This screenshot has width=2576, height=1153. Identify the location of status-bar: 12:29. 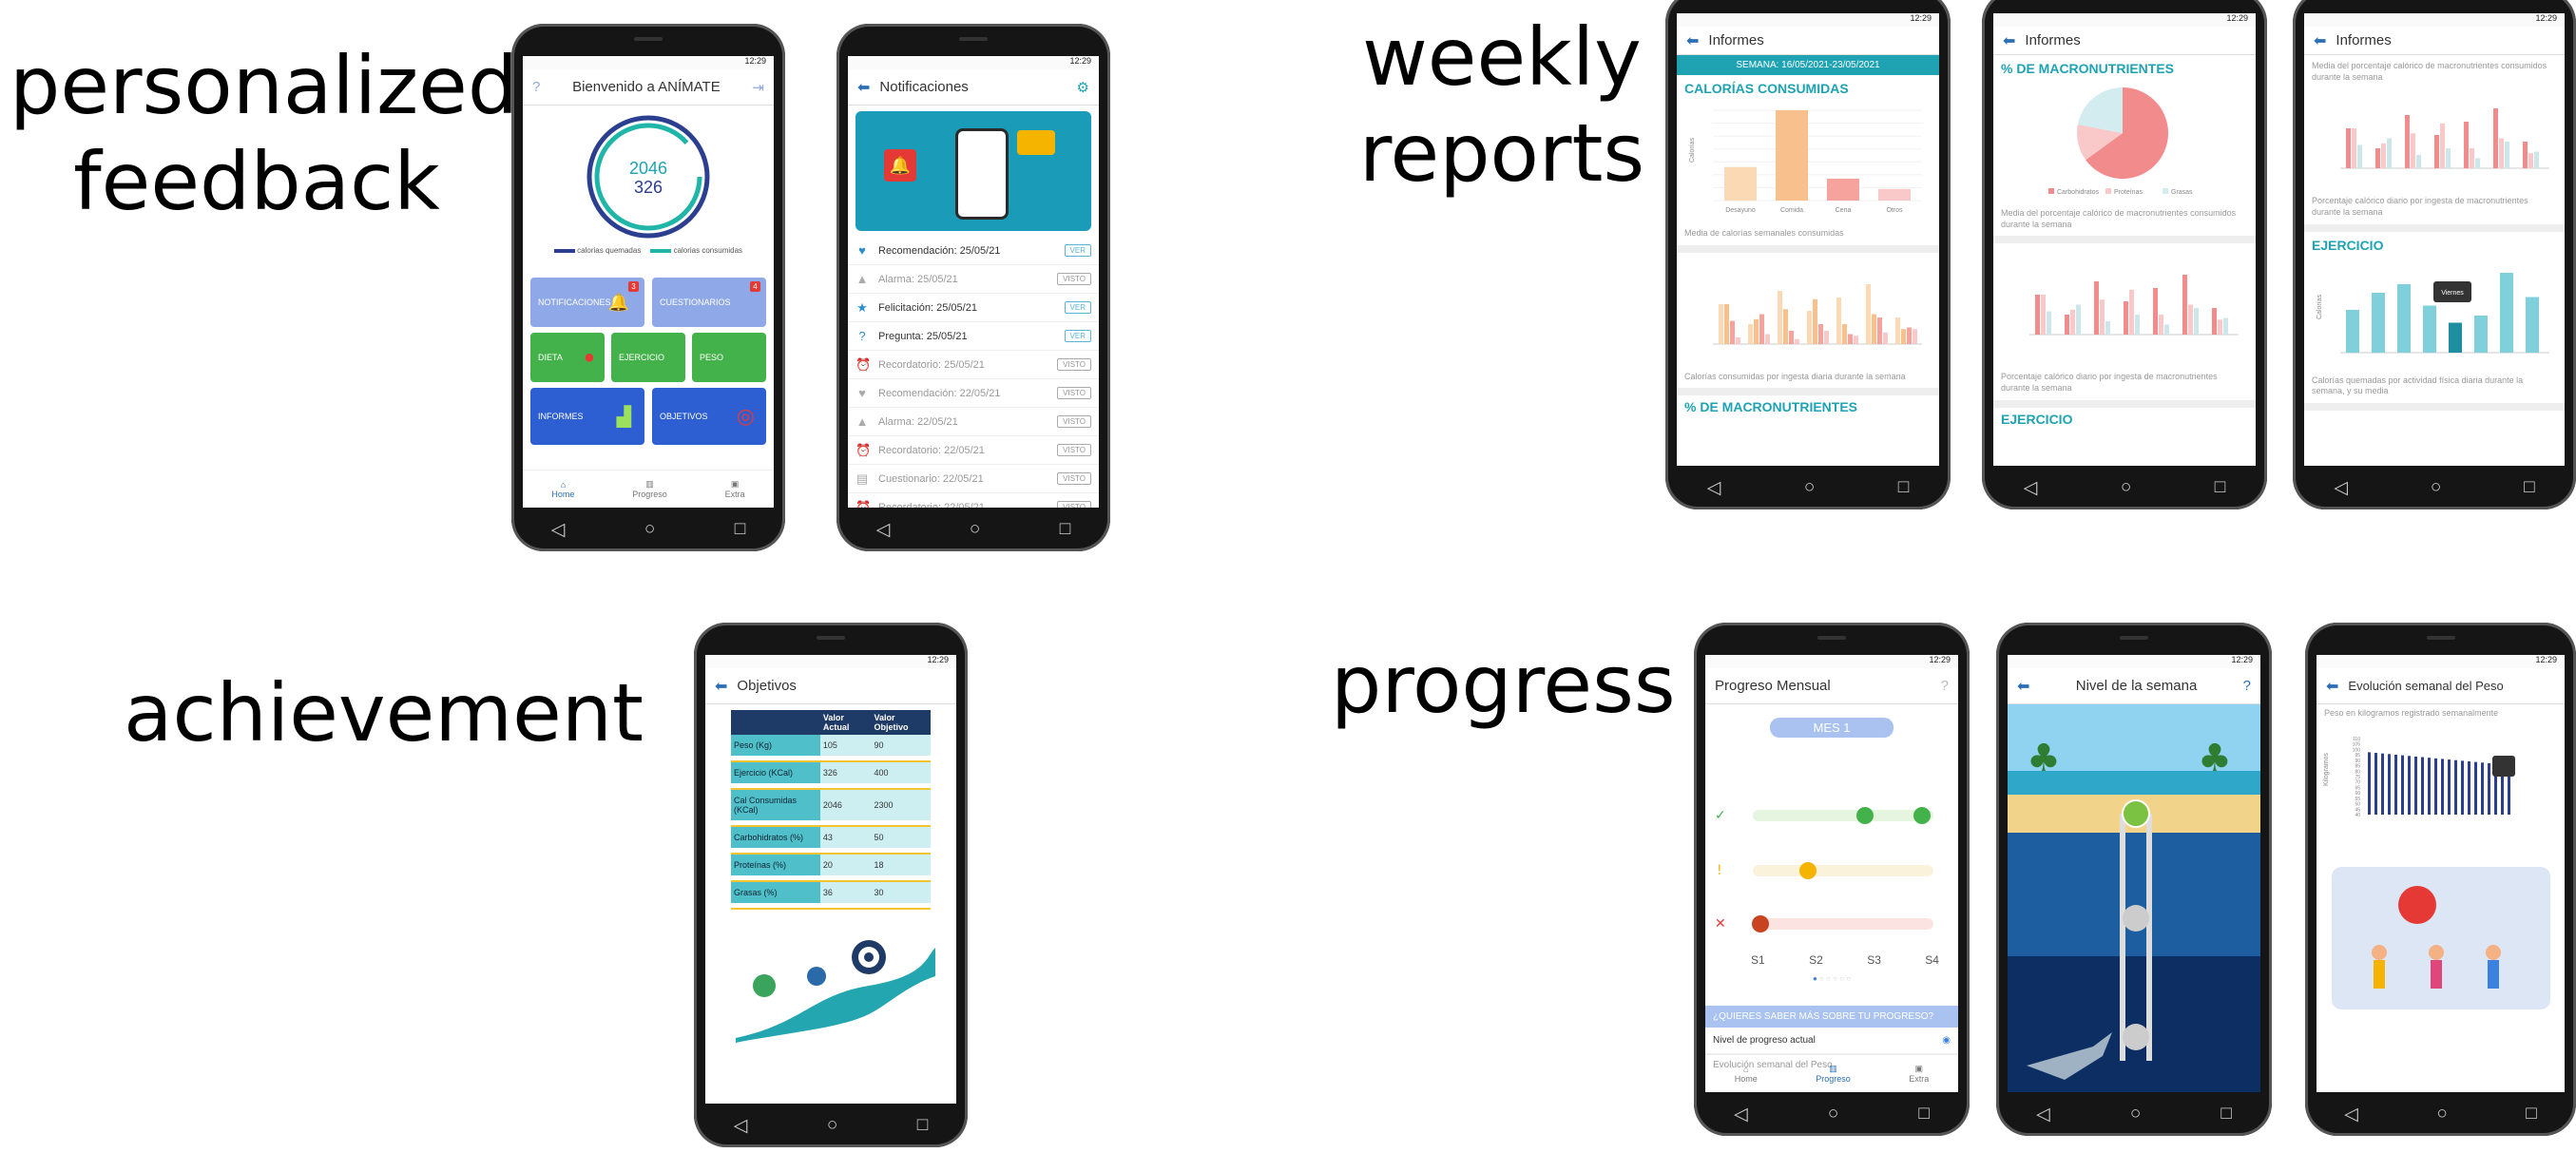
(648, 63).